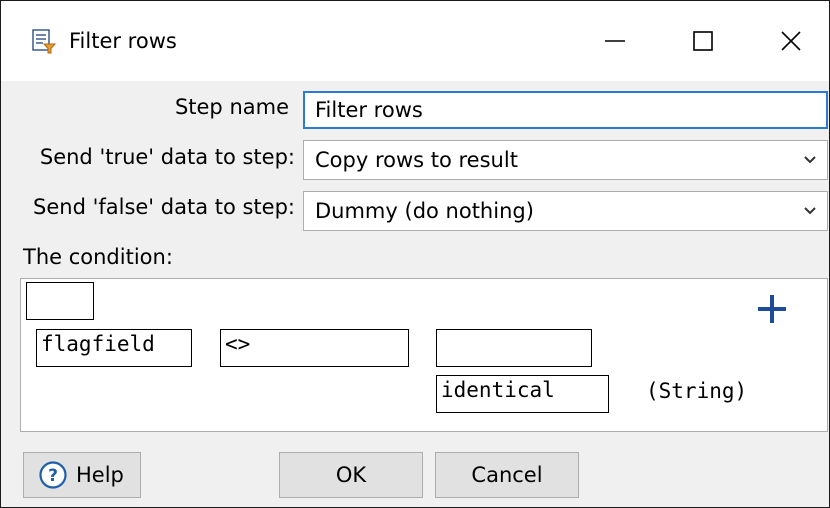 The height and width of the screenshot is (508, 830). I want to click on plus-icon, so click(772, 309).